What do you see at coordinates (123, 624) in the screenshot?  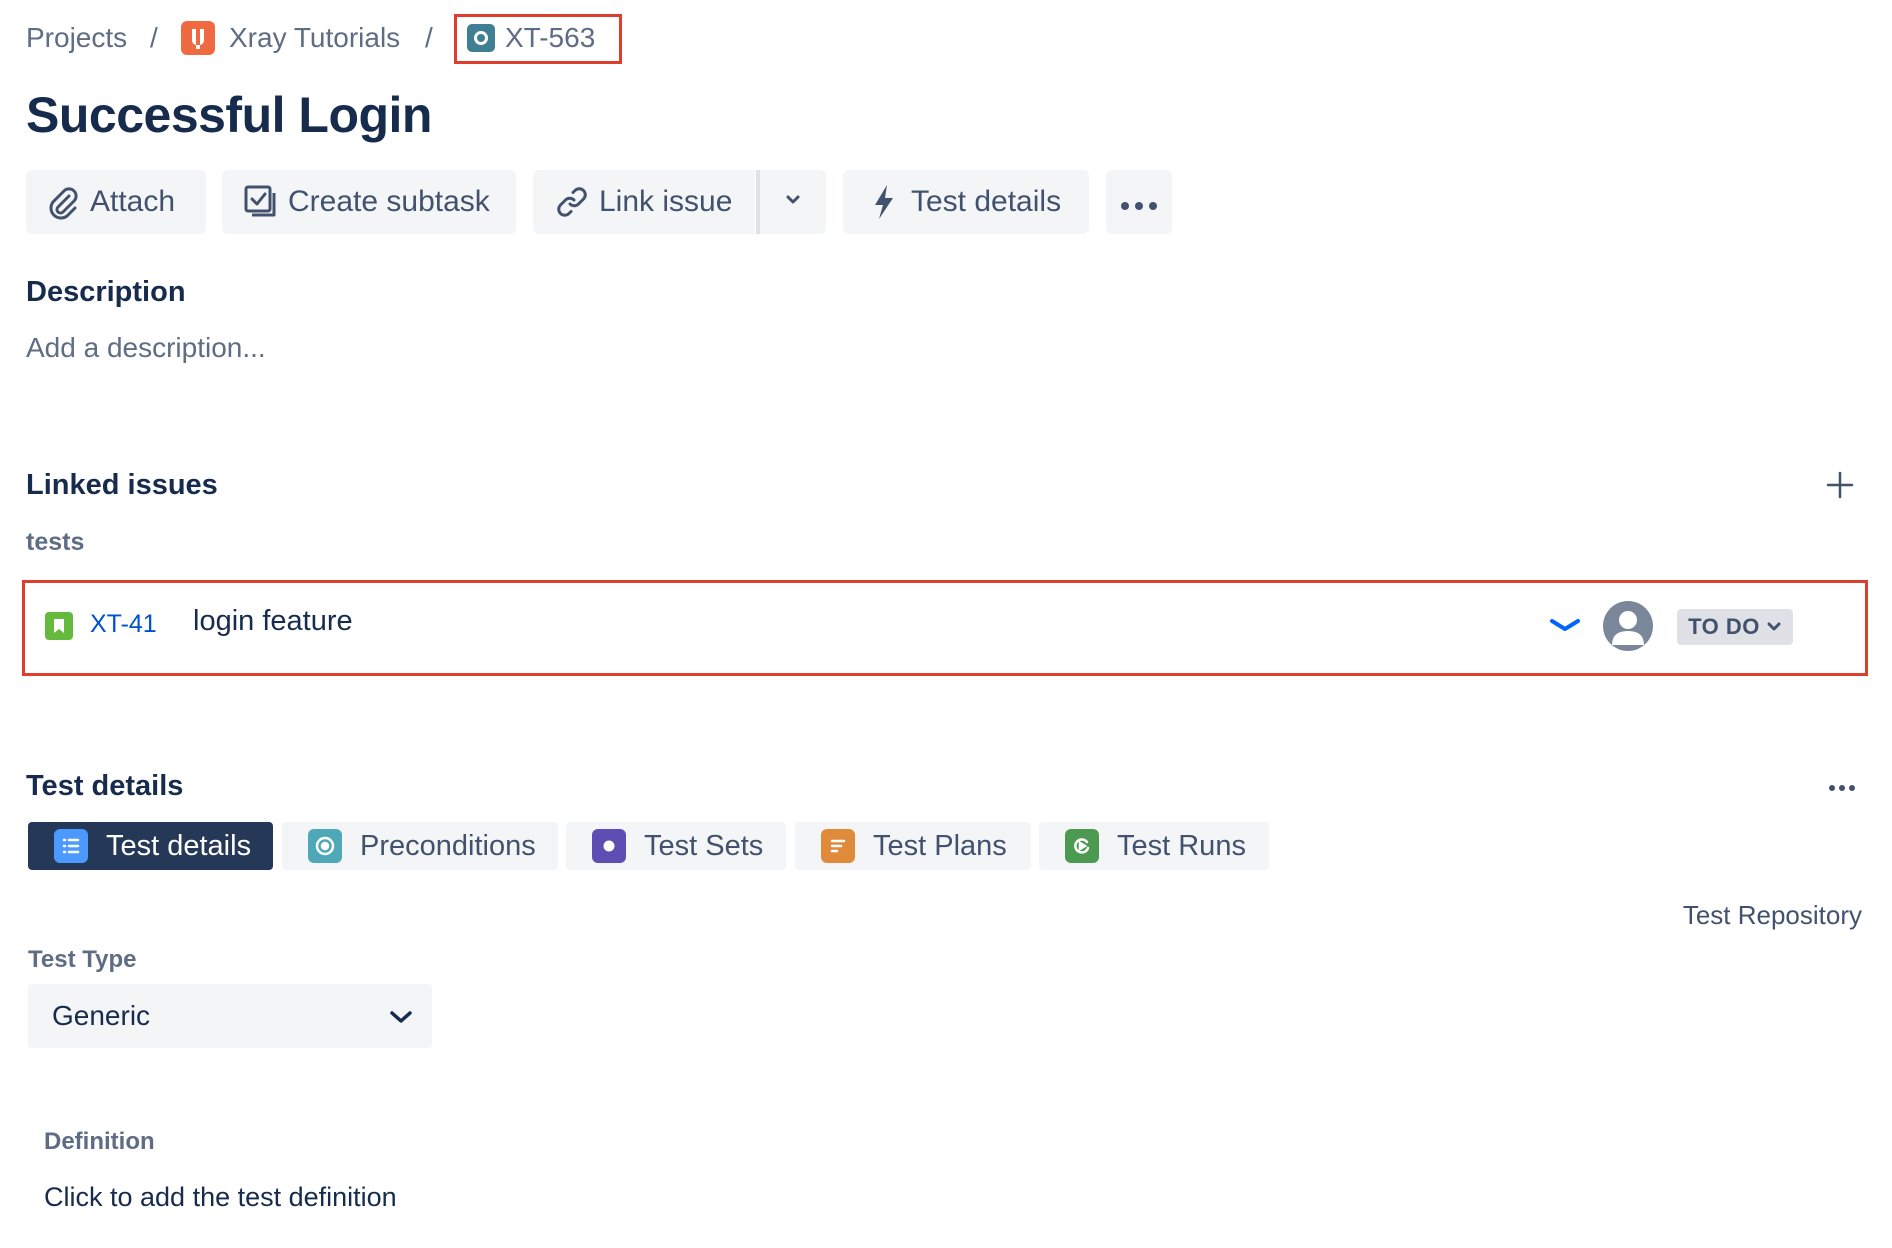 I see `linked-issue-key: XT-41` at bounding box center [123, 624].